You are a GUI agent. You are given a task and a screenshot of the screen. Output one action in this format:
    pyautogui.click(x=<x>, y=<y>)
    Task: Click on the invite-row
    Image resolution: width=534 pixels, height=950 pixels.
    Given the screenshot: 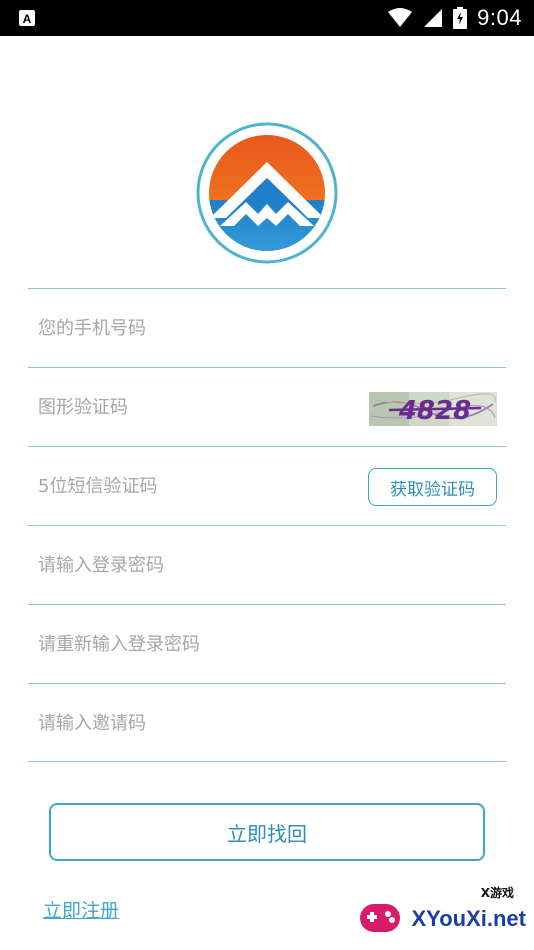 What is the action you would take?
    pyautogui.click(x=267, y=722)
    